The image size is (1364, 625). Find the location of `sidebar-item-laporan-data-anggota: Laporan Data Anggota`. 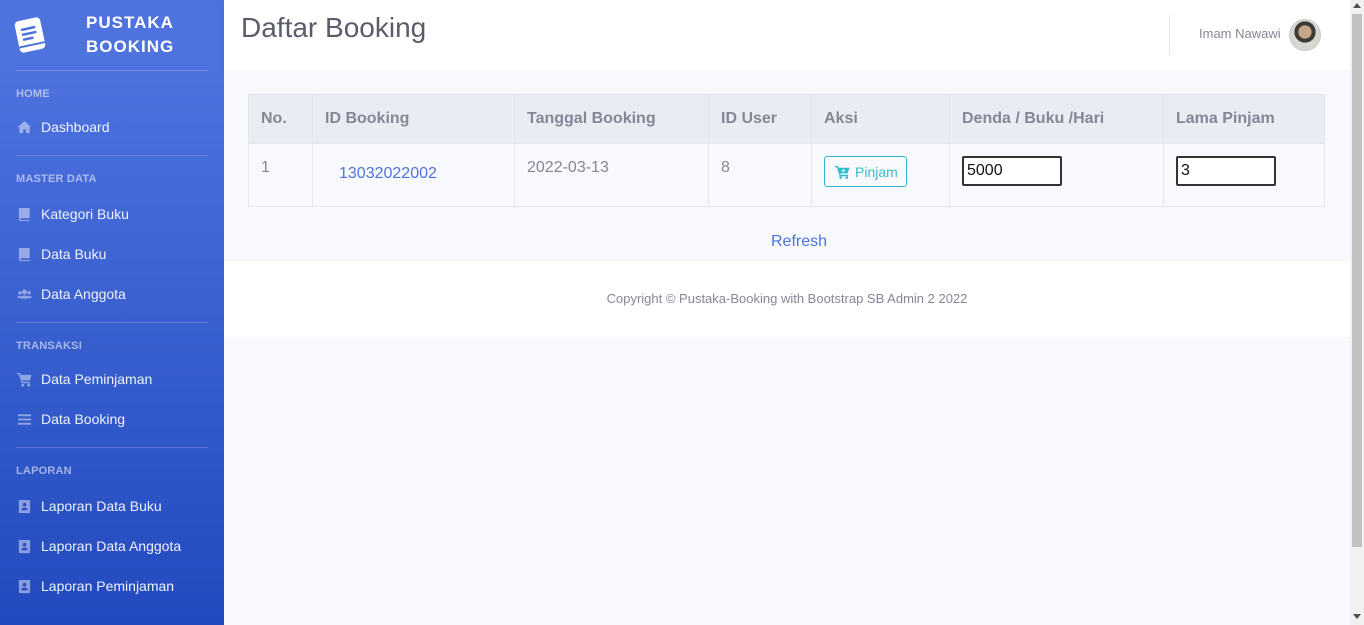

sidebar-item-laporan-data-anggota: Laporan Data Anggota is located at coordinates (112, 546).